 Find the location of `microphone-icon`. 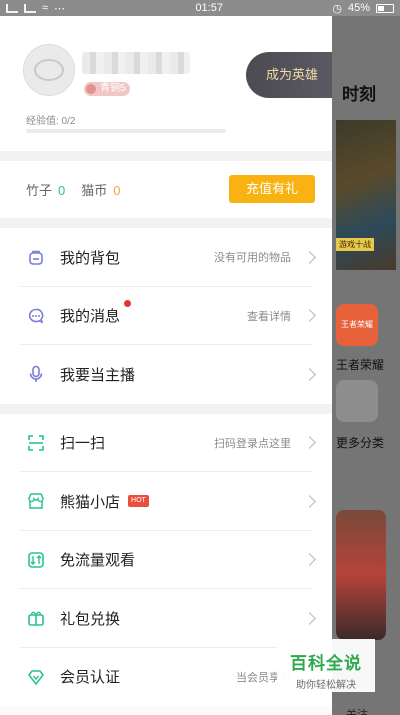

microphone-icon is located at coordinates (36, 374).